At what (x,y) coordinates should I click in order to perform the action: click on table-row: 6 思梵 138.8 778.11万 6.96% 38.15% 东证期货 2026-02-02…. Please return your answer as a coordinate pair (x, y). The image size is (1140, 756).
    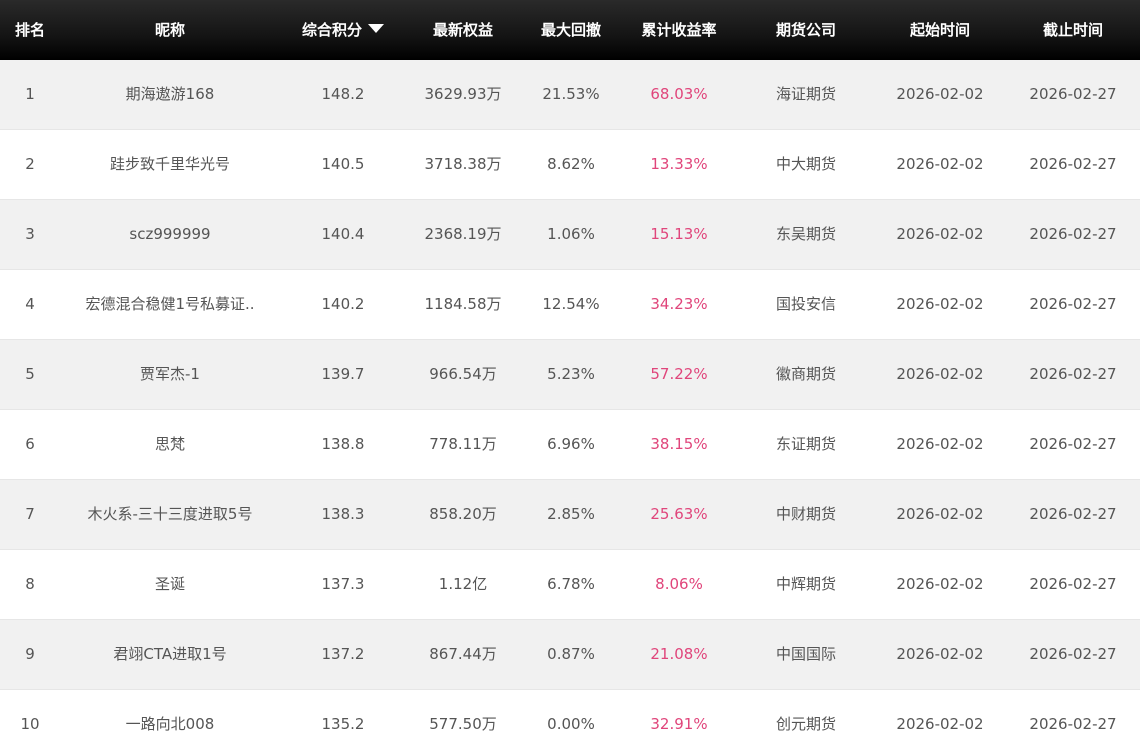
    Looking at the image, I should click on (570, 445).